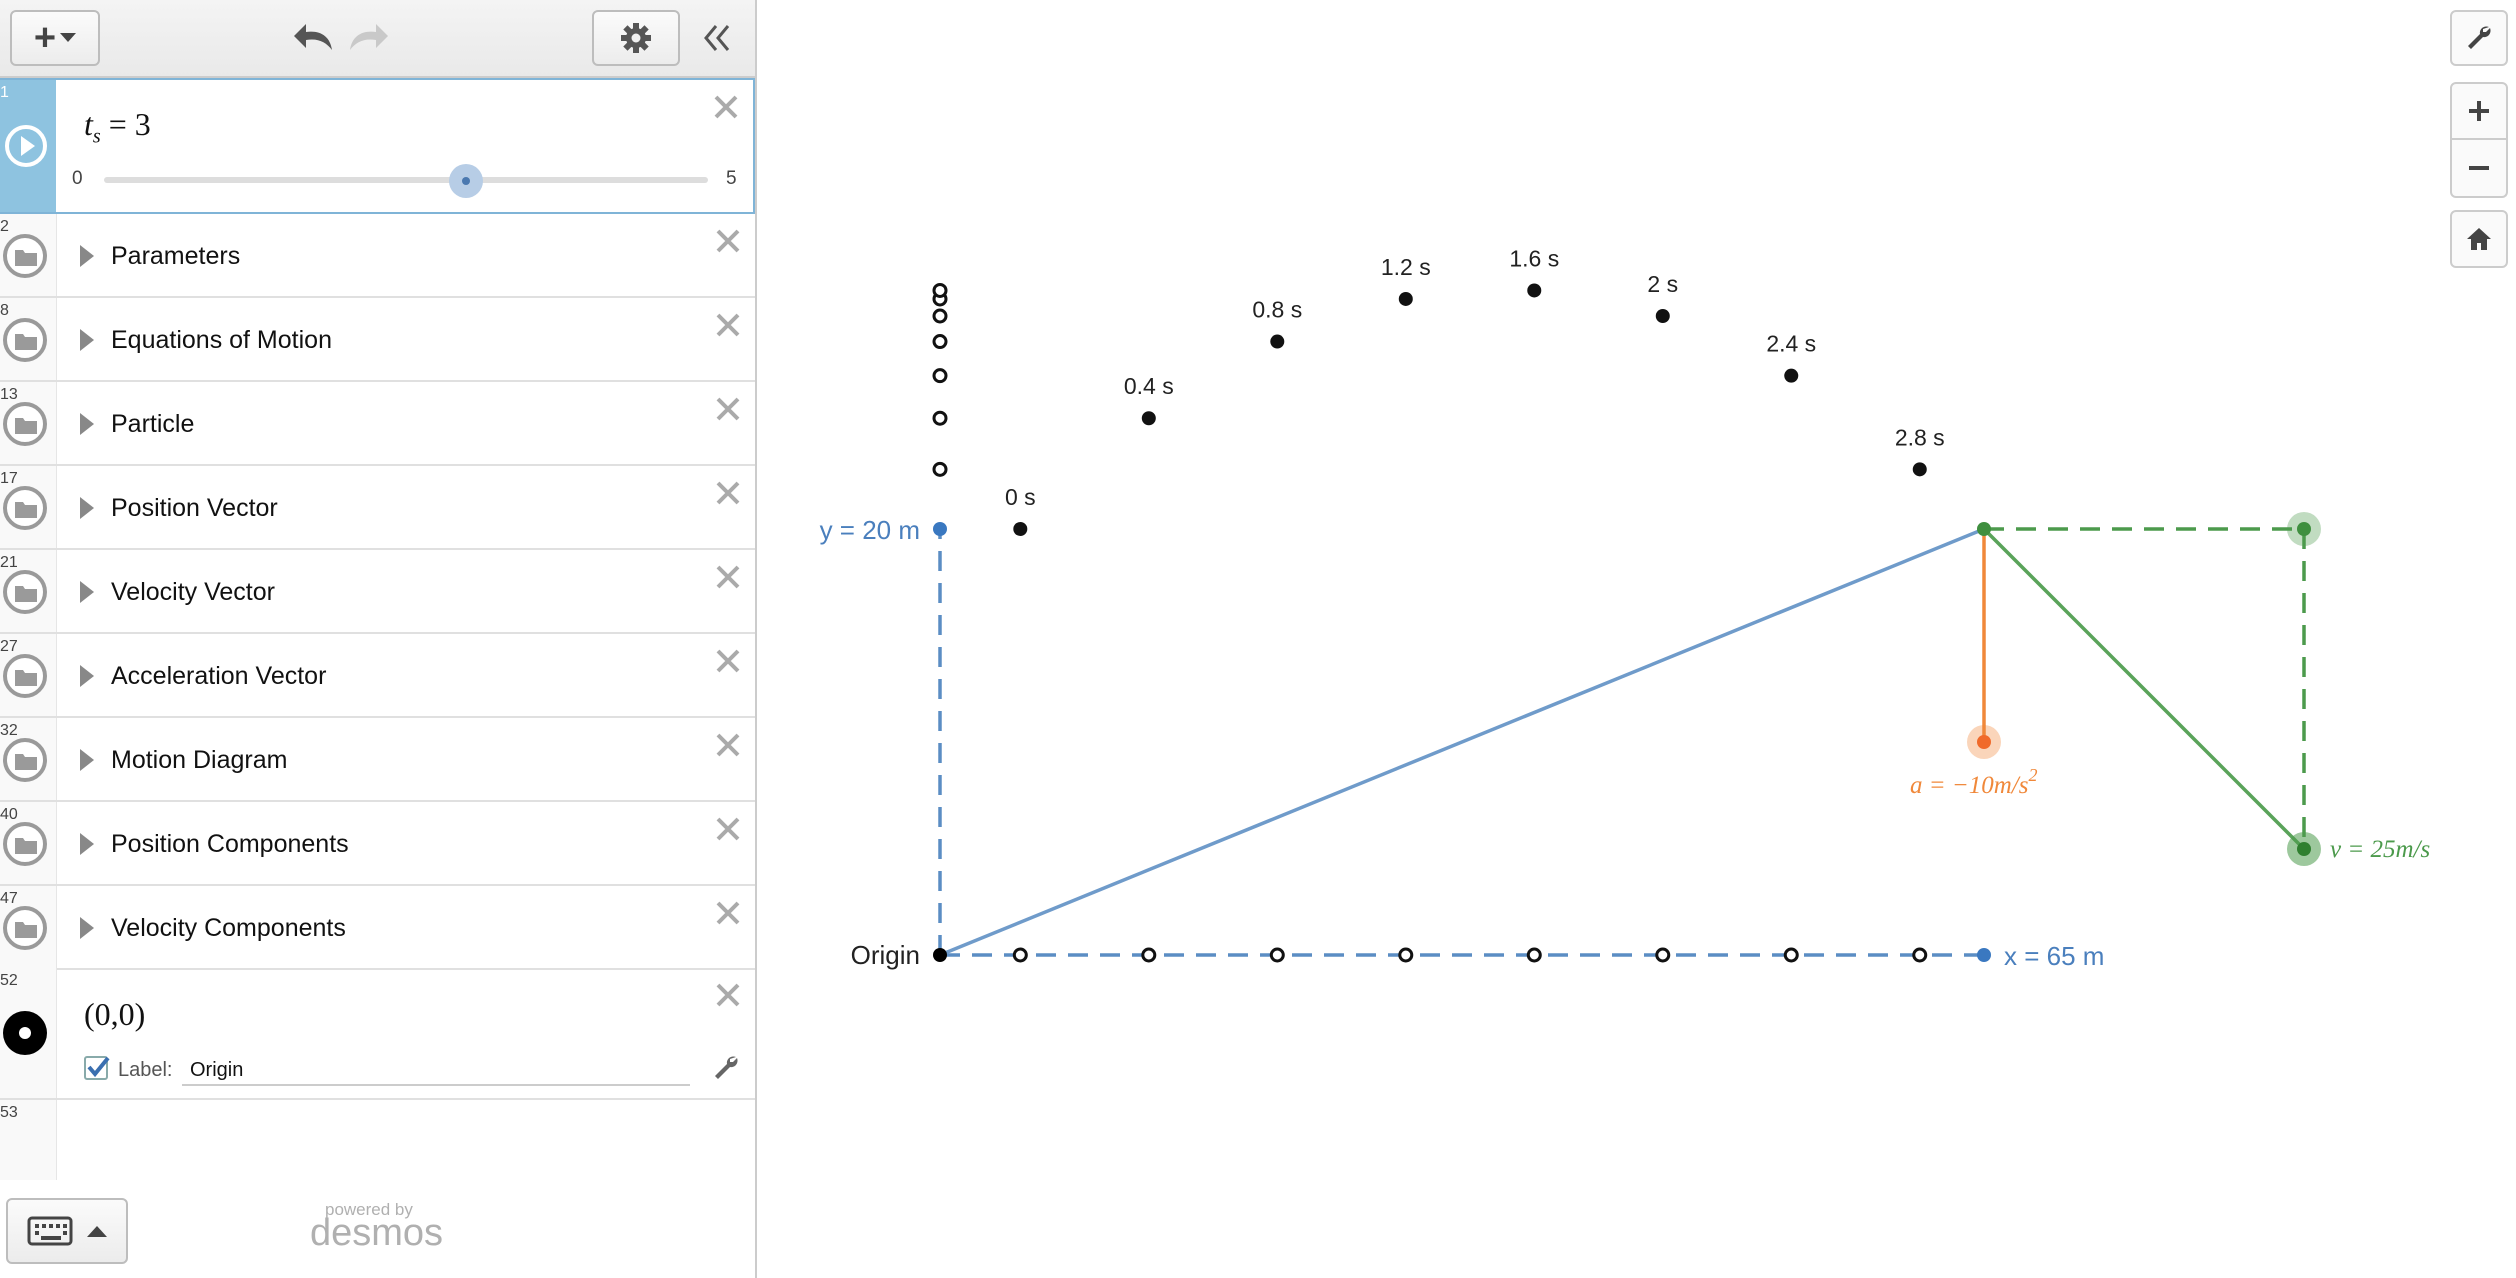 This screenshot has width=2516, height=1278. I want to click on folder-label: Position Components, so click(230, 844).